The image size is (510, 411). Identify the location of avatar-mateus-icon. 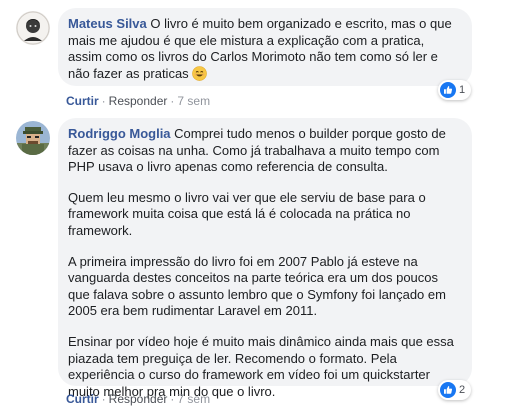
(33, 28).